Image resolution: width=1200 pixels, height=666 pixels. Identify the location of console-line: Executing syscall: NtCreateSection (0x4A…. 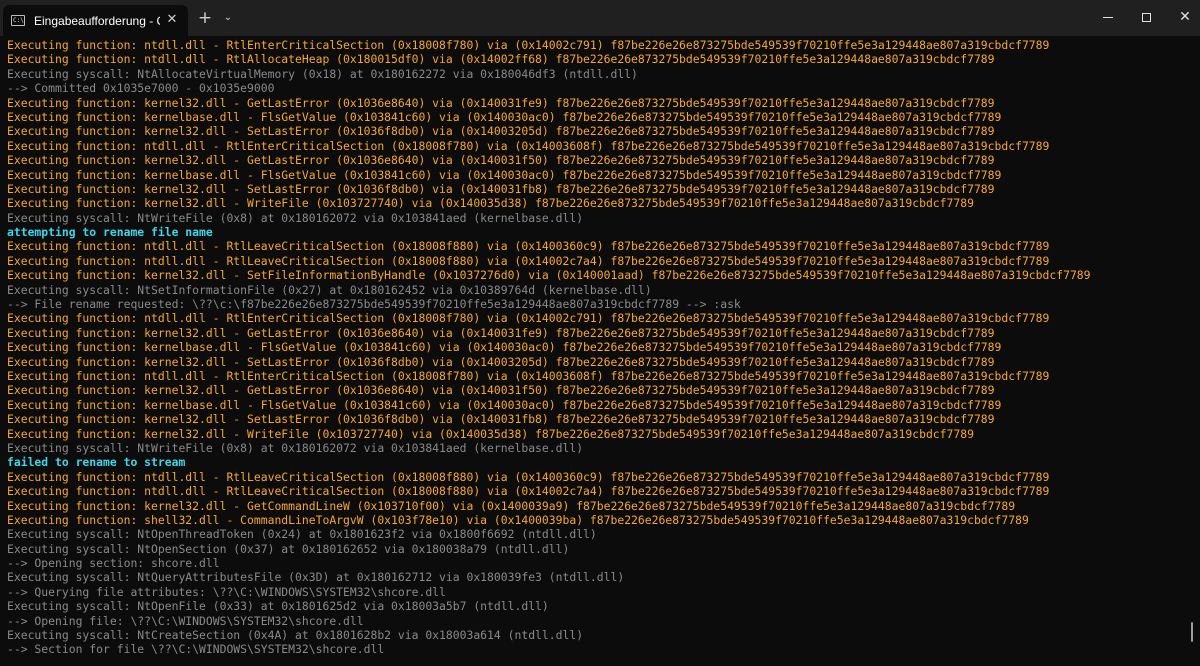
(295, 635).